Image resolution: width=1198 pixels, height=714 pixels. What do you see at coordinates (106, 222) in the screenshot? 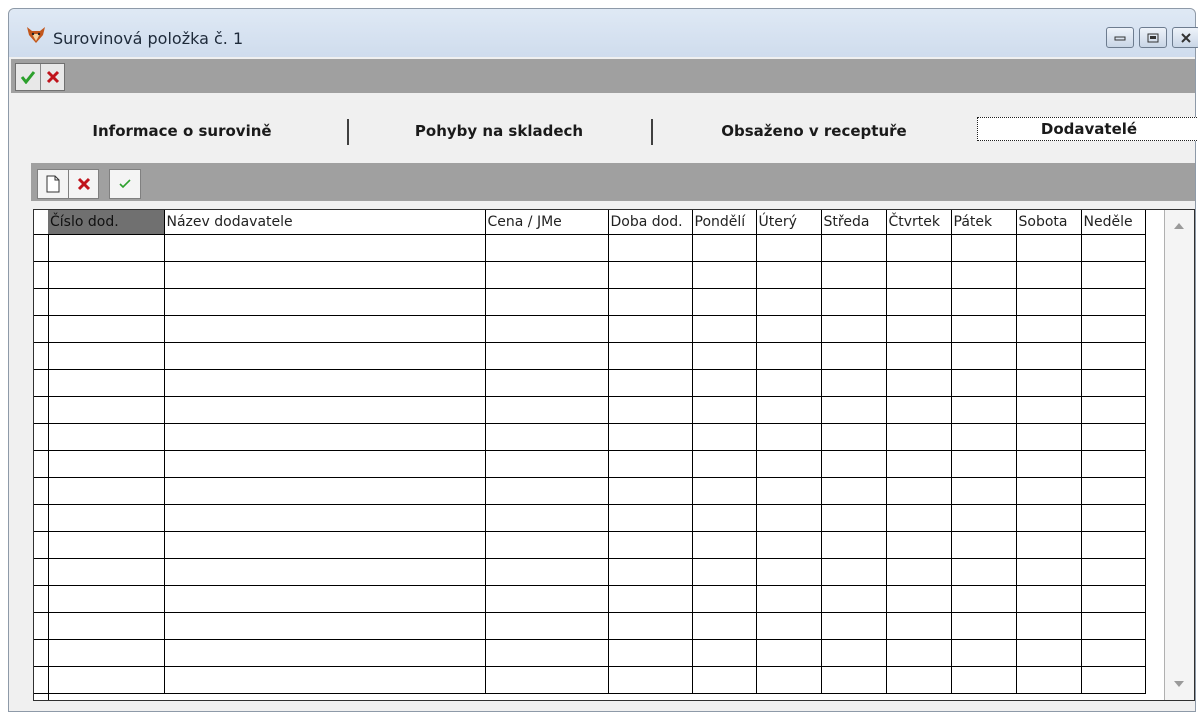
I see `column-header: Číslo dod.` at bounding box center [106, 222].